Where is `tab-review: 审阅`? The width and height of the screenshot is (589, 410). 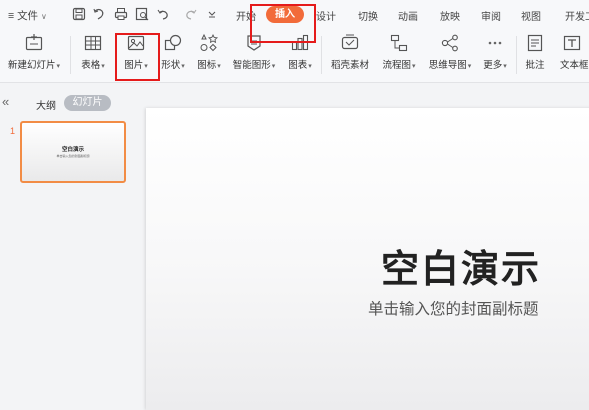
tab-review: 审阅 is located at coordinates (491, 15).